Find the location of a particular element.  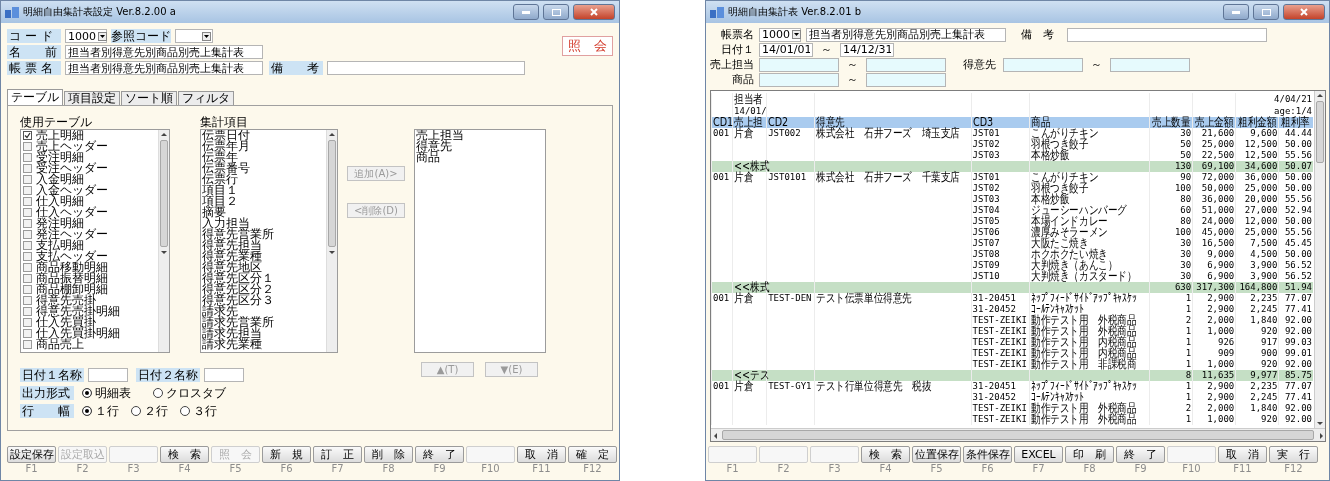

list-item: 摘要 is located at coordinates (263, 212).